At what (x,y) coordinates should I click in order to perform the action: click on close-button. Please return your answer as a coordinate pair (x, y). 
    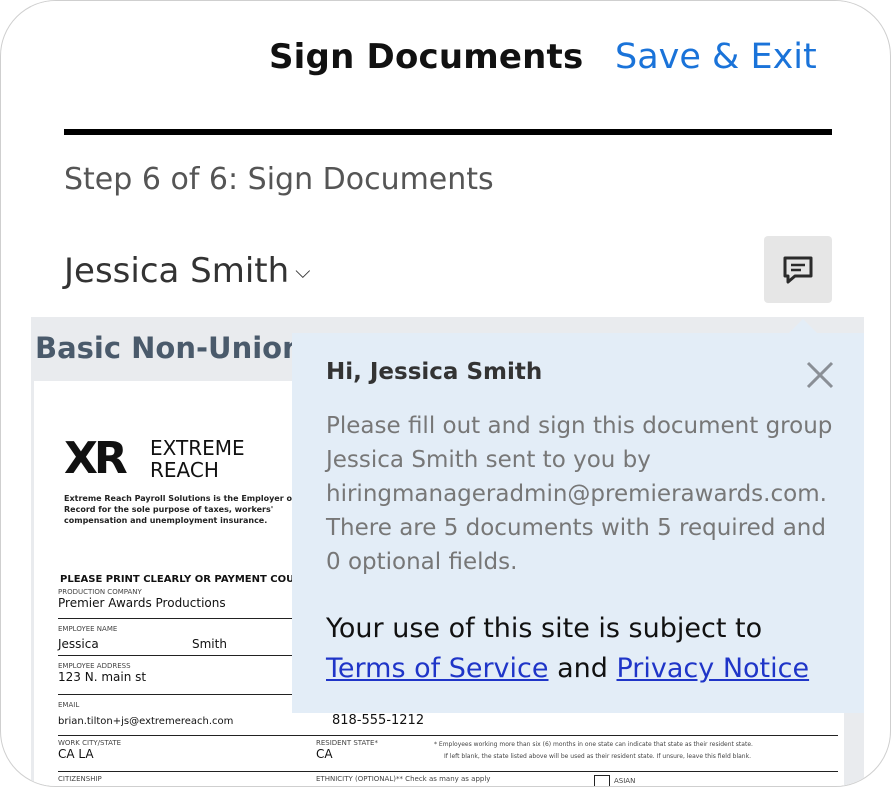
    Looking at the image, I should click on (820, 375).